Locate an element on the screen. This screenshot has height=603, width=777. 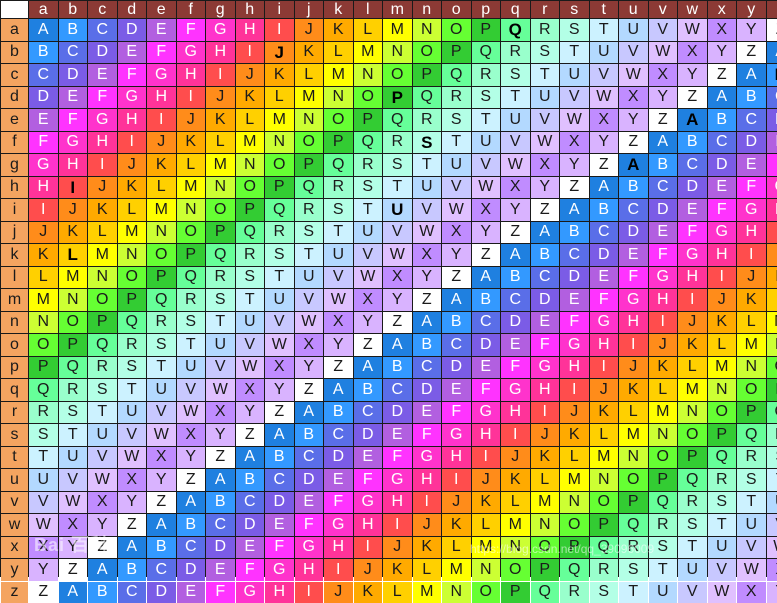
cell-c-k: M is located at coordinates (338, 75).